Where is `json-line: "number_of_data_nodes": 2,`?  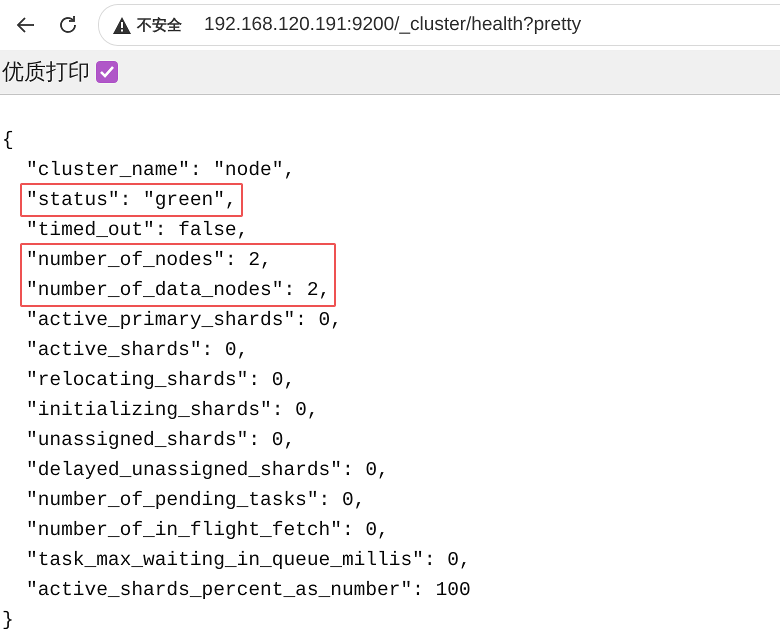 json-line: "number_of_data_nodes": 2, is located at coordinates (178, 290).